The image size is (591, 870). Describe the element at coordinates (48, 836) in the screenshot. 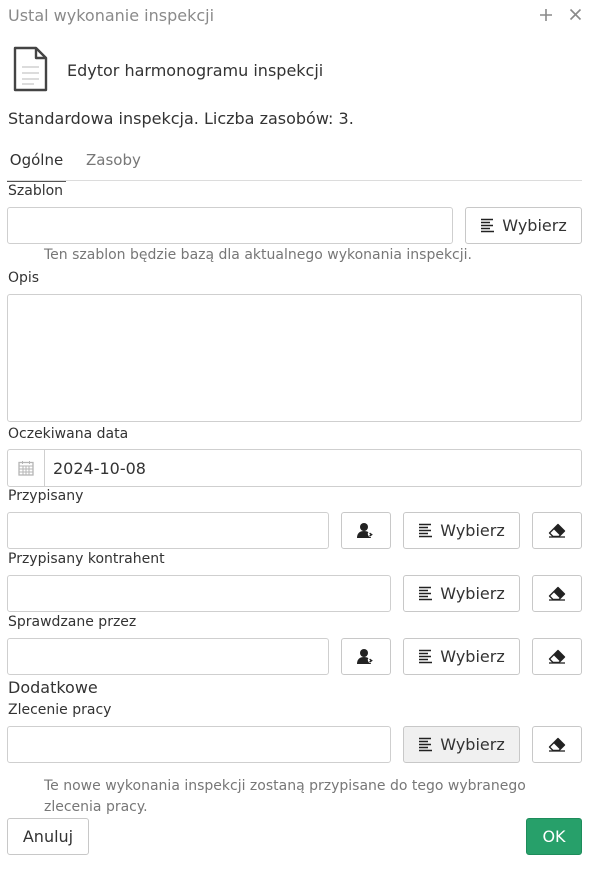

I see `cancel-button: Anuluj` at that location.